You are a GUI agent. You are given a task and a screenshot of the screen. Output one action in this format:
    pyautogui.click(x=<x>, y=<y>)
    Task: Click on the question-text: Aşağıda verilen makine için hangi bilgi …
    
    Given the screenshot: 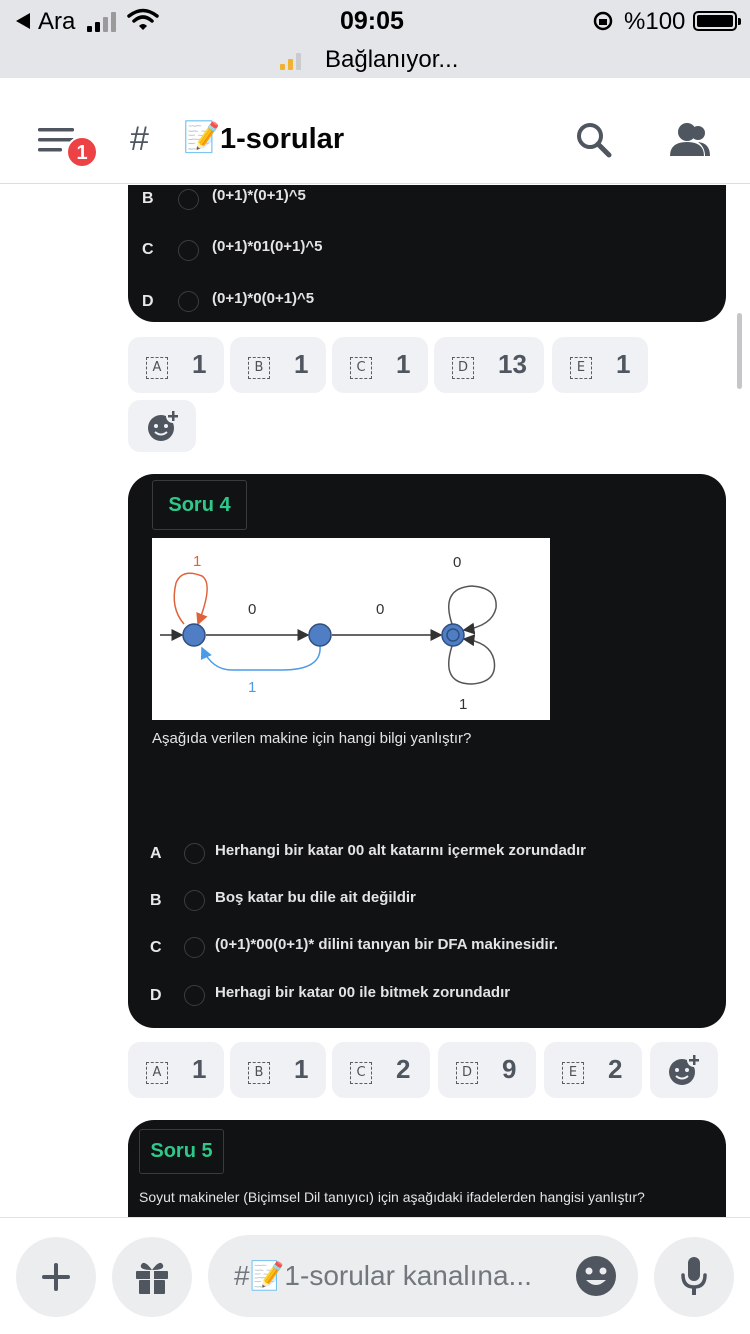 What is the action you would take?
    pyautogui.click(x=312, y=738)
    